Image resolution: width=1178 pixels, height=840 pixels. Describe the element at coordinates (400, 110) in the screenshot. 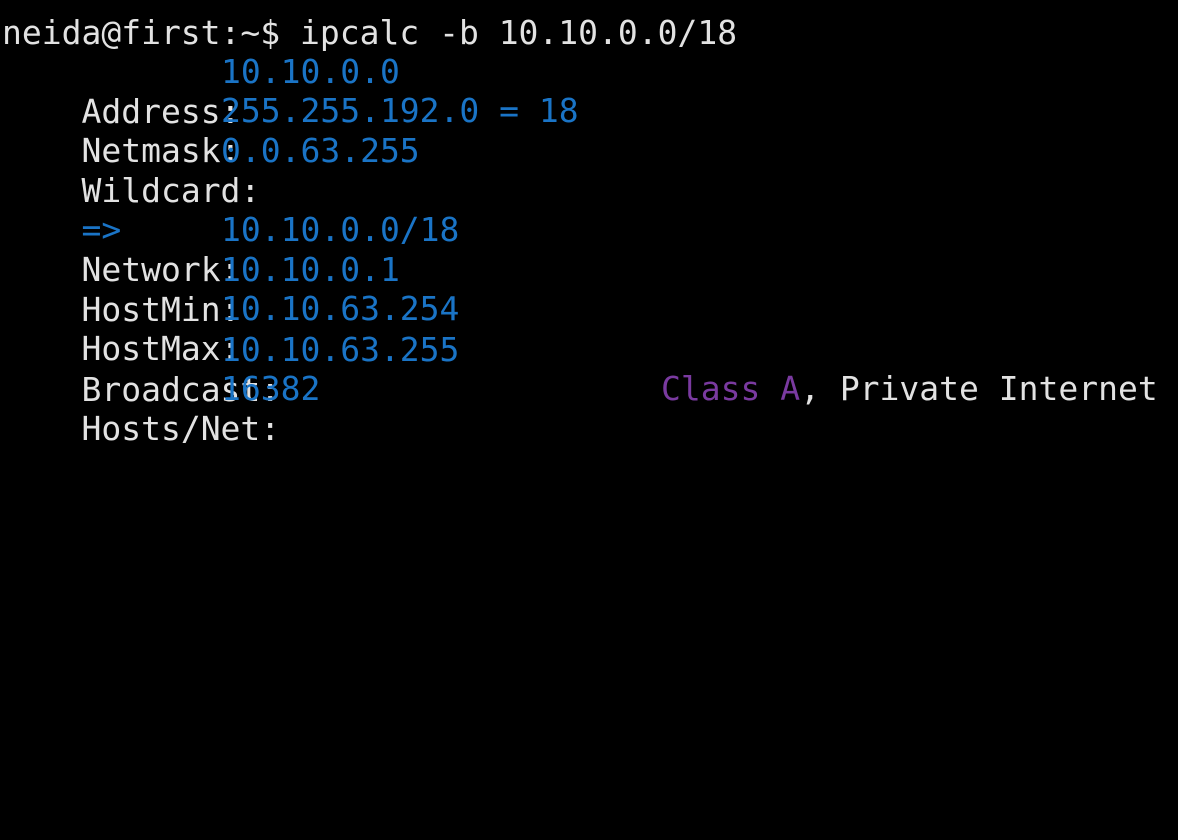

I see `netmask-value: 255.255.192.0 = 18` at that location.